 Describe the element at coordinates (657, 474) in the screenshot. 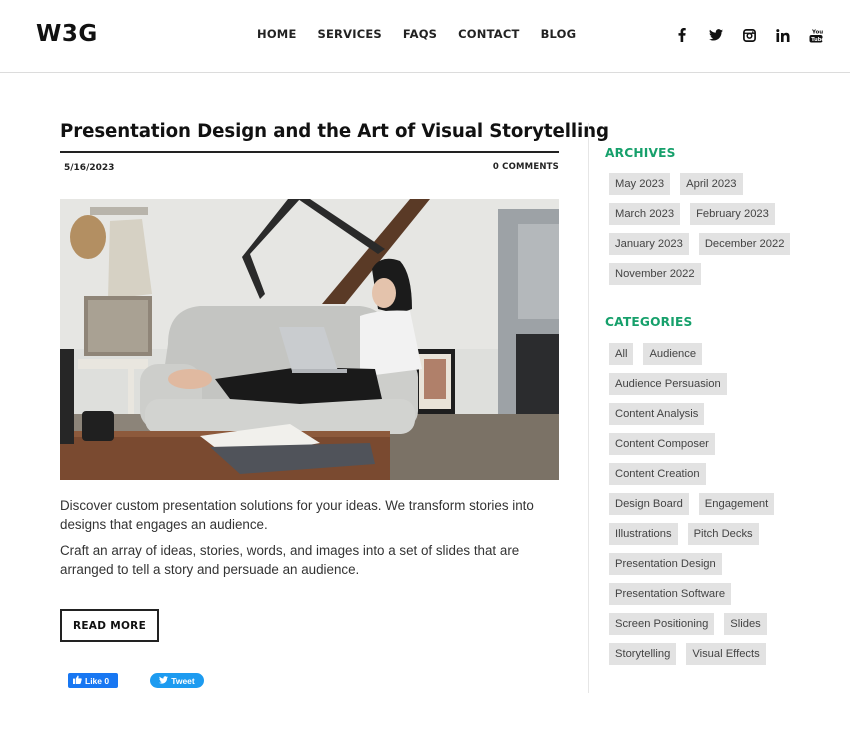

I see `category-link-content-creation: Content Creation` at that location.